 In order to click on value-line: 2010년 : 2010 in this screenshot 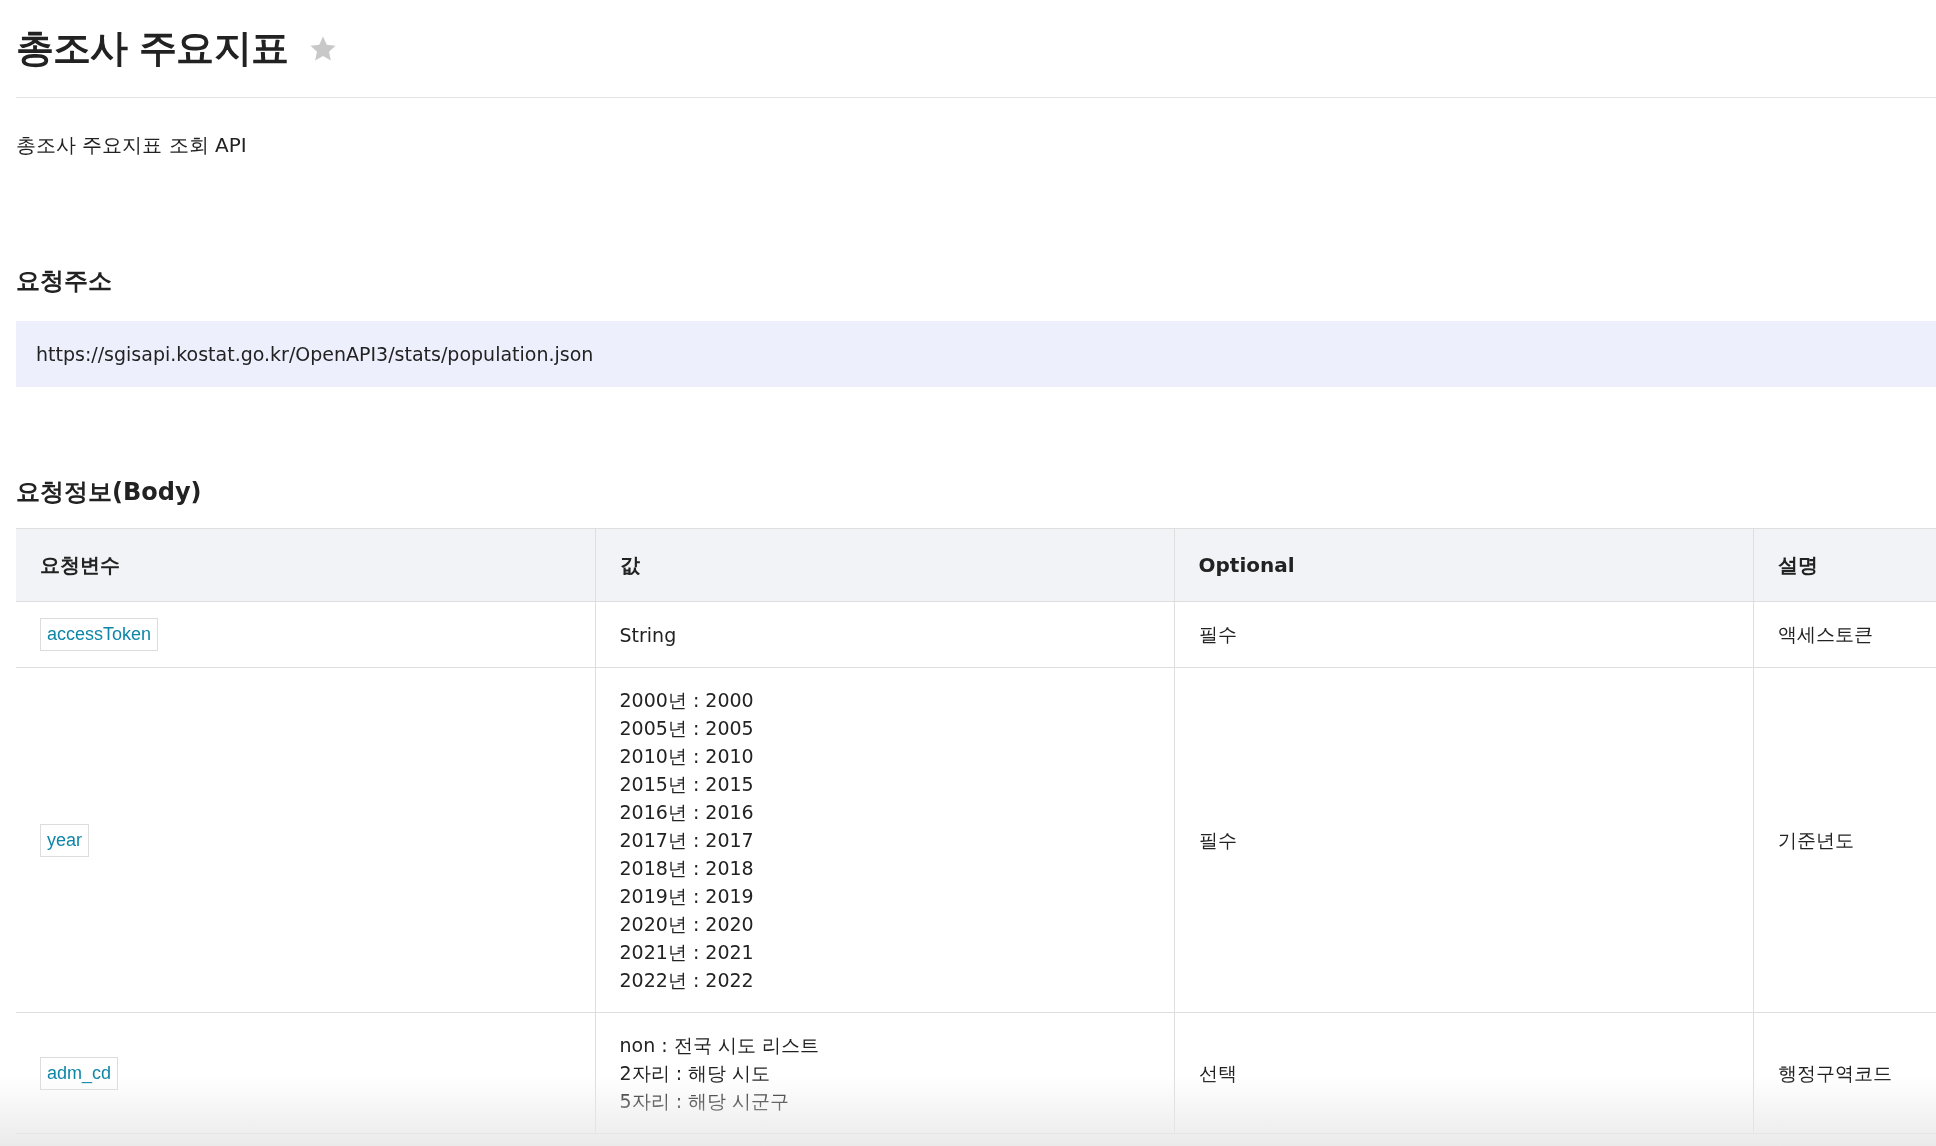, I will do `click(687, 756)`.